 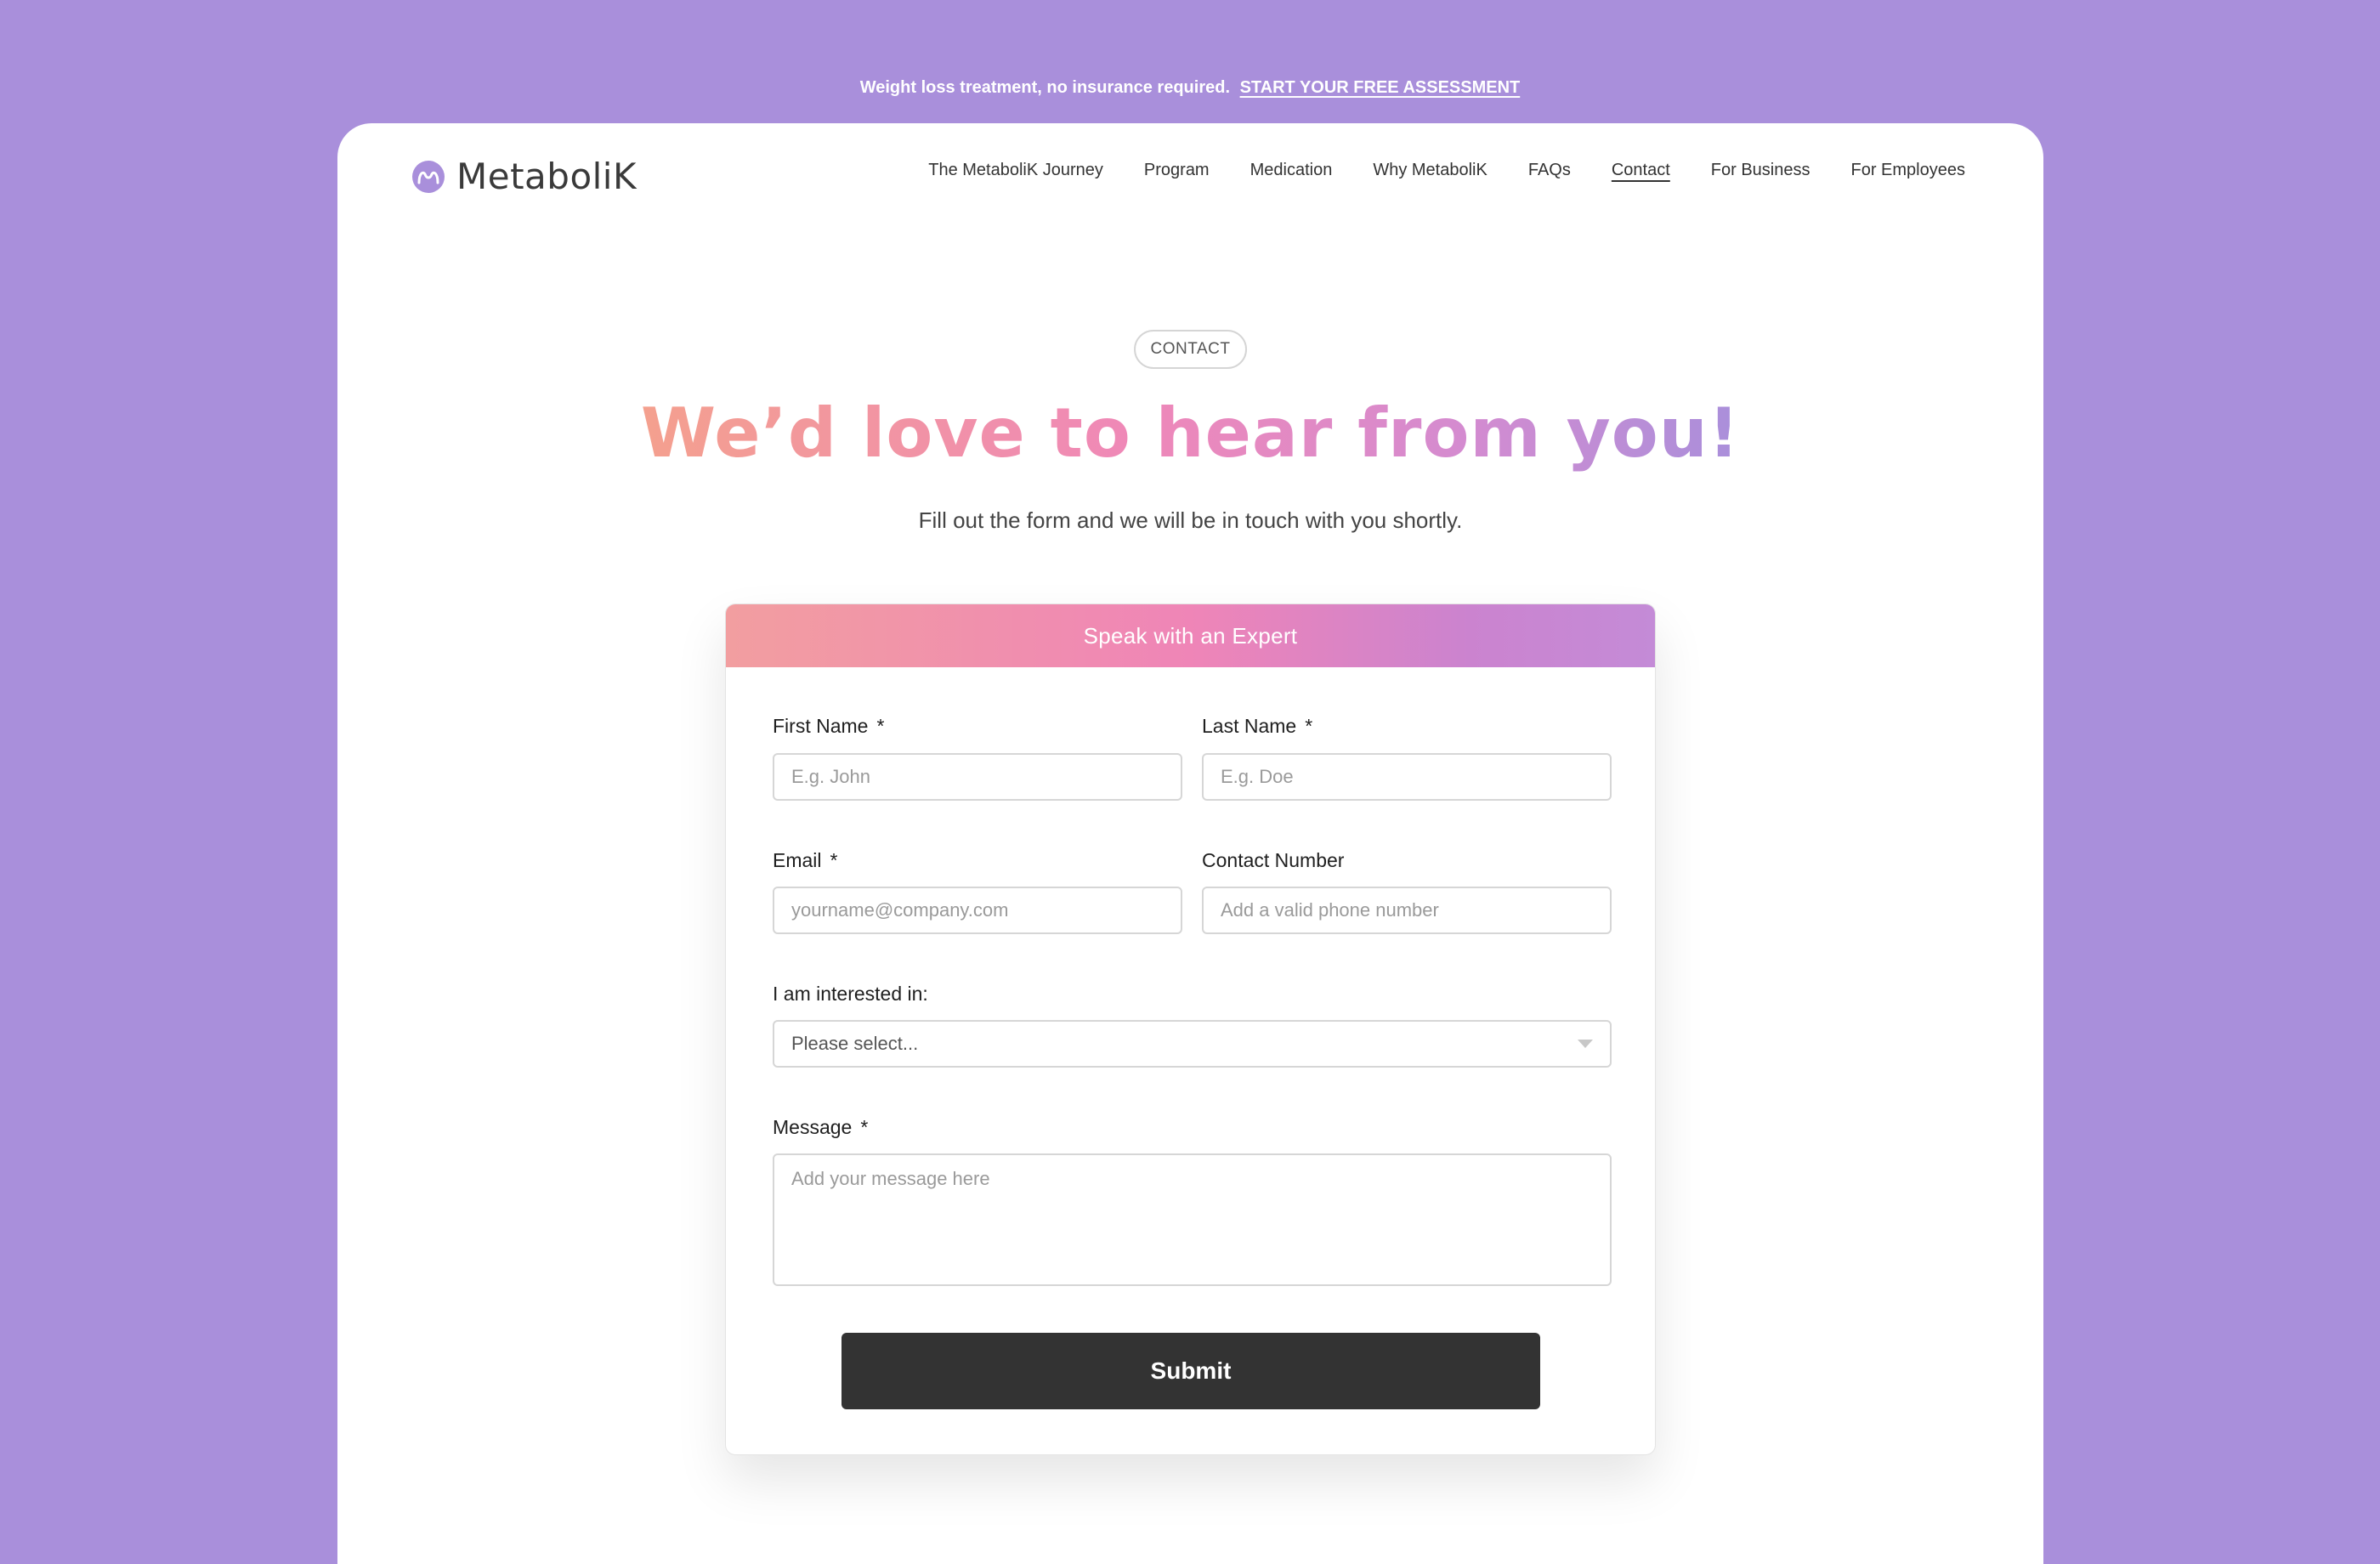 I want to click on first-name-label-text: First Name, so click(x=821, y=726).